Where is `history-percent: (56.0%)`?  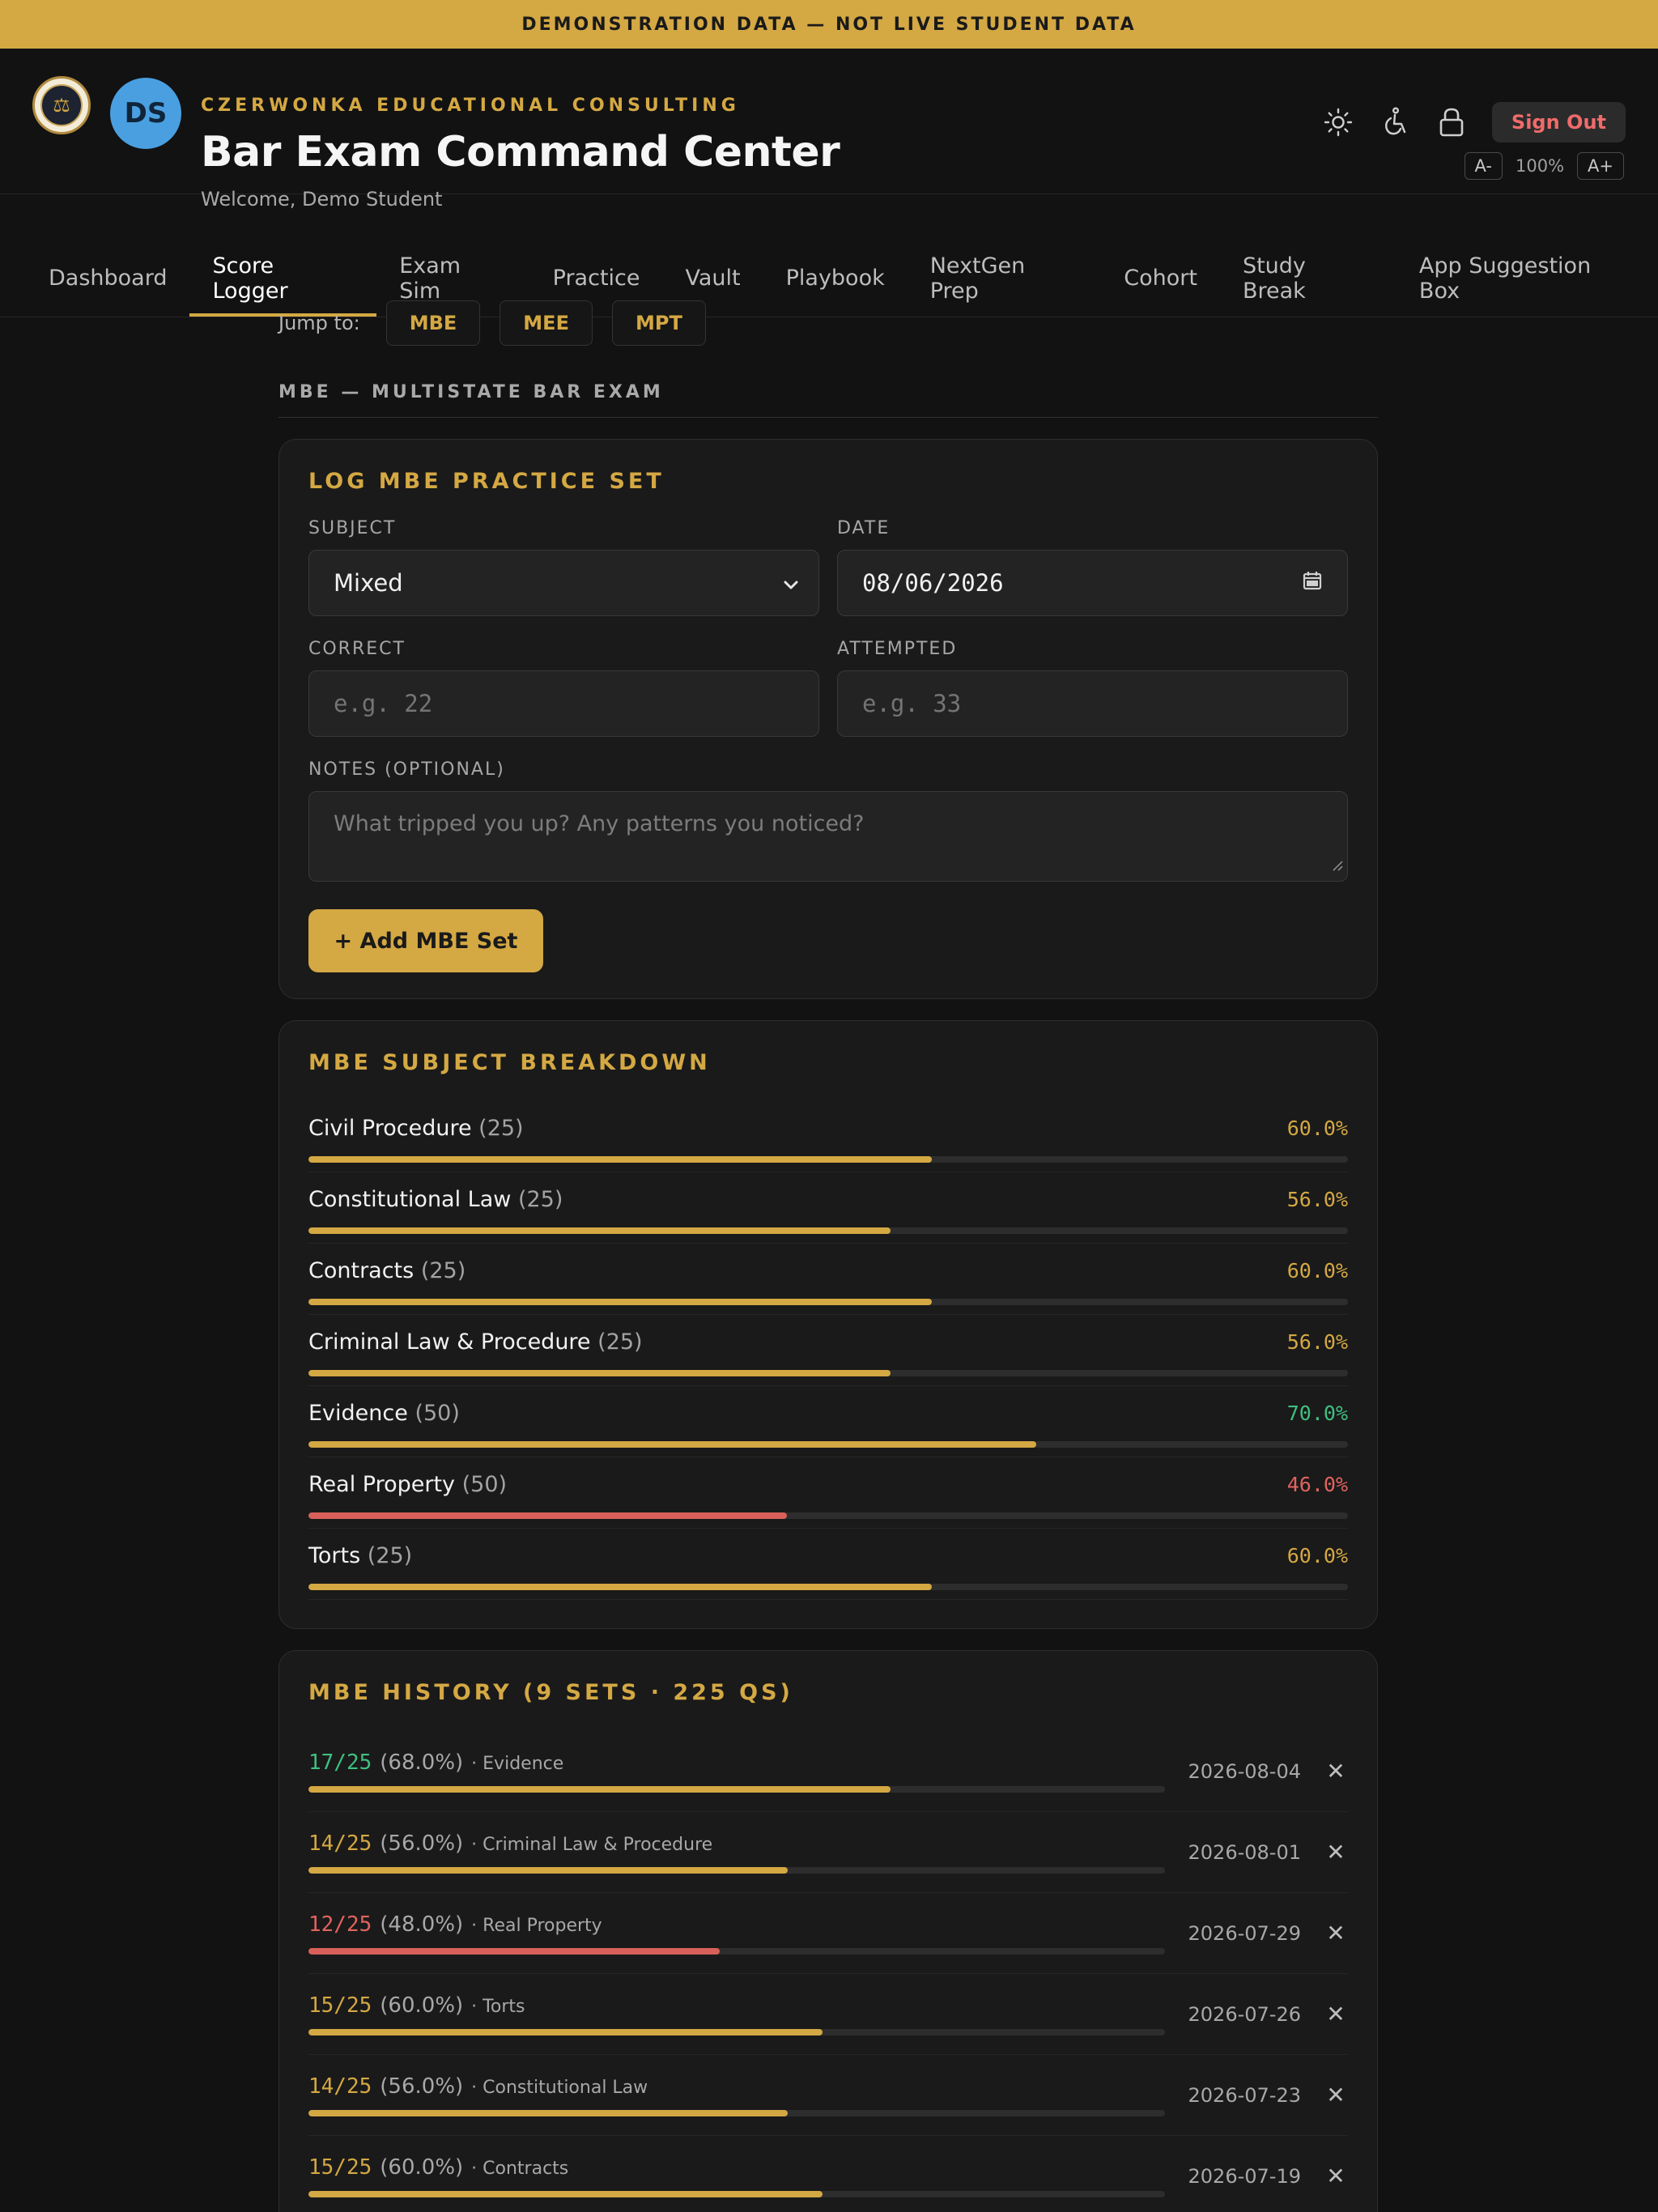 history-percent: (56.0%) is located at coordinates (422, 1844).